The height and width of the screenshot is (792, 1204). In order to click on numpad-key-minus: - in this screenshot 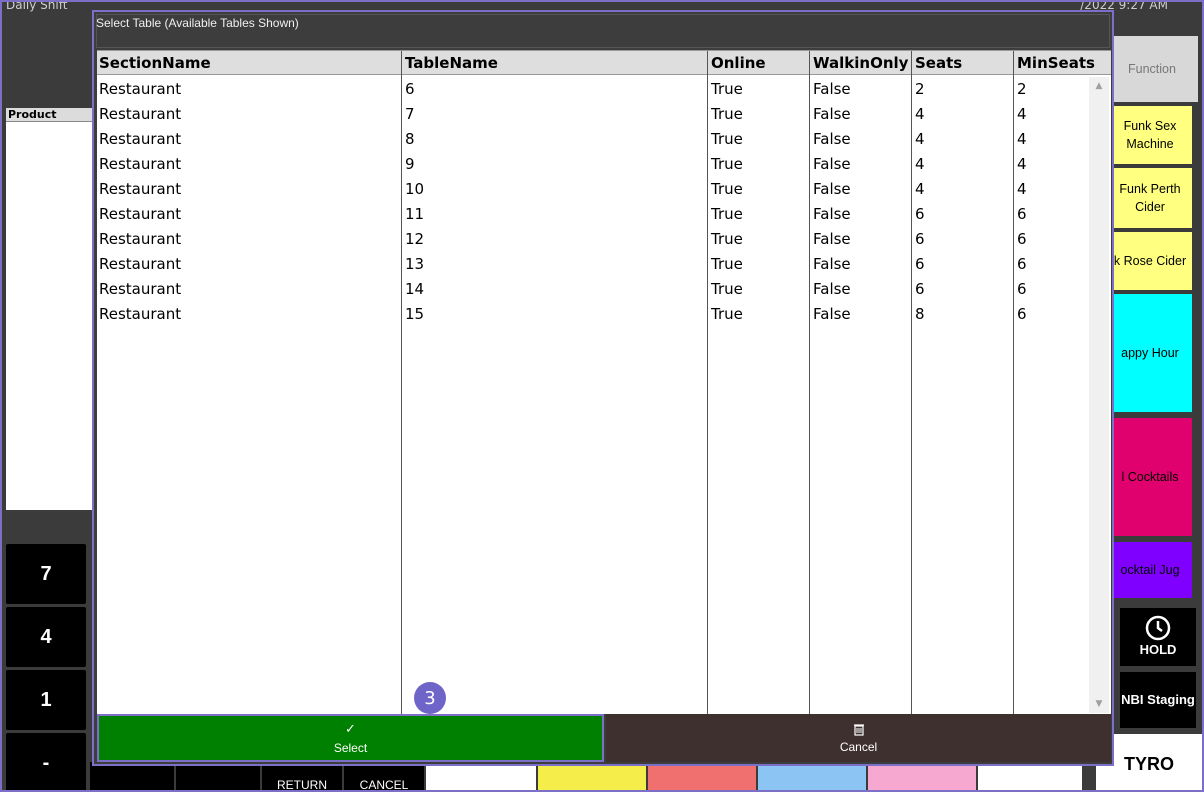, I will do `click(46, 761)`.